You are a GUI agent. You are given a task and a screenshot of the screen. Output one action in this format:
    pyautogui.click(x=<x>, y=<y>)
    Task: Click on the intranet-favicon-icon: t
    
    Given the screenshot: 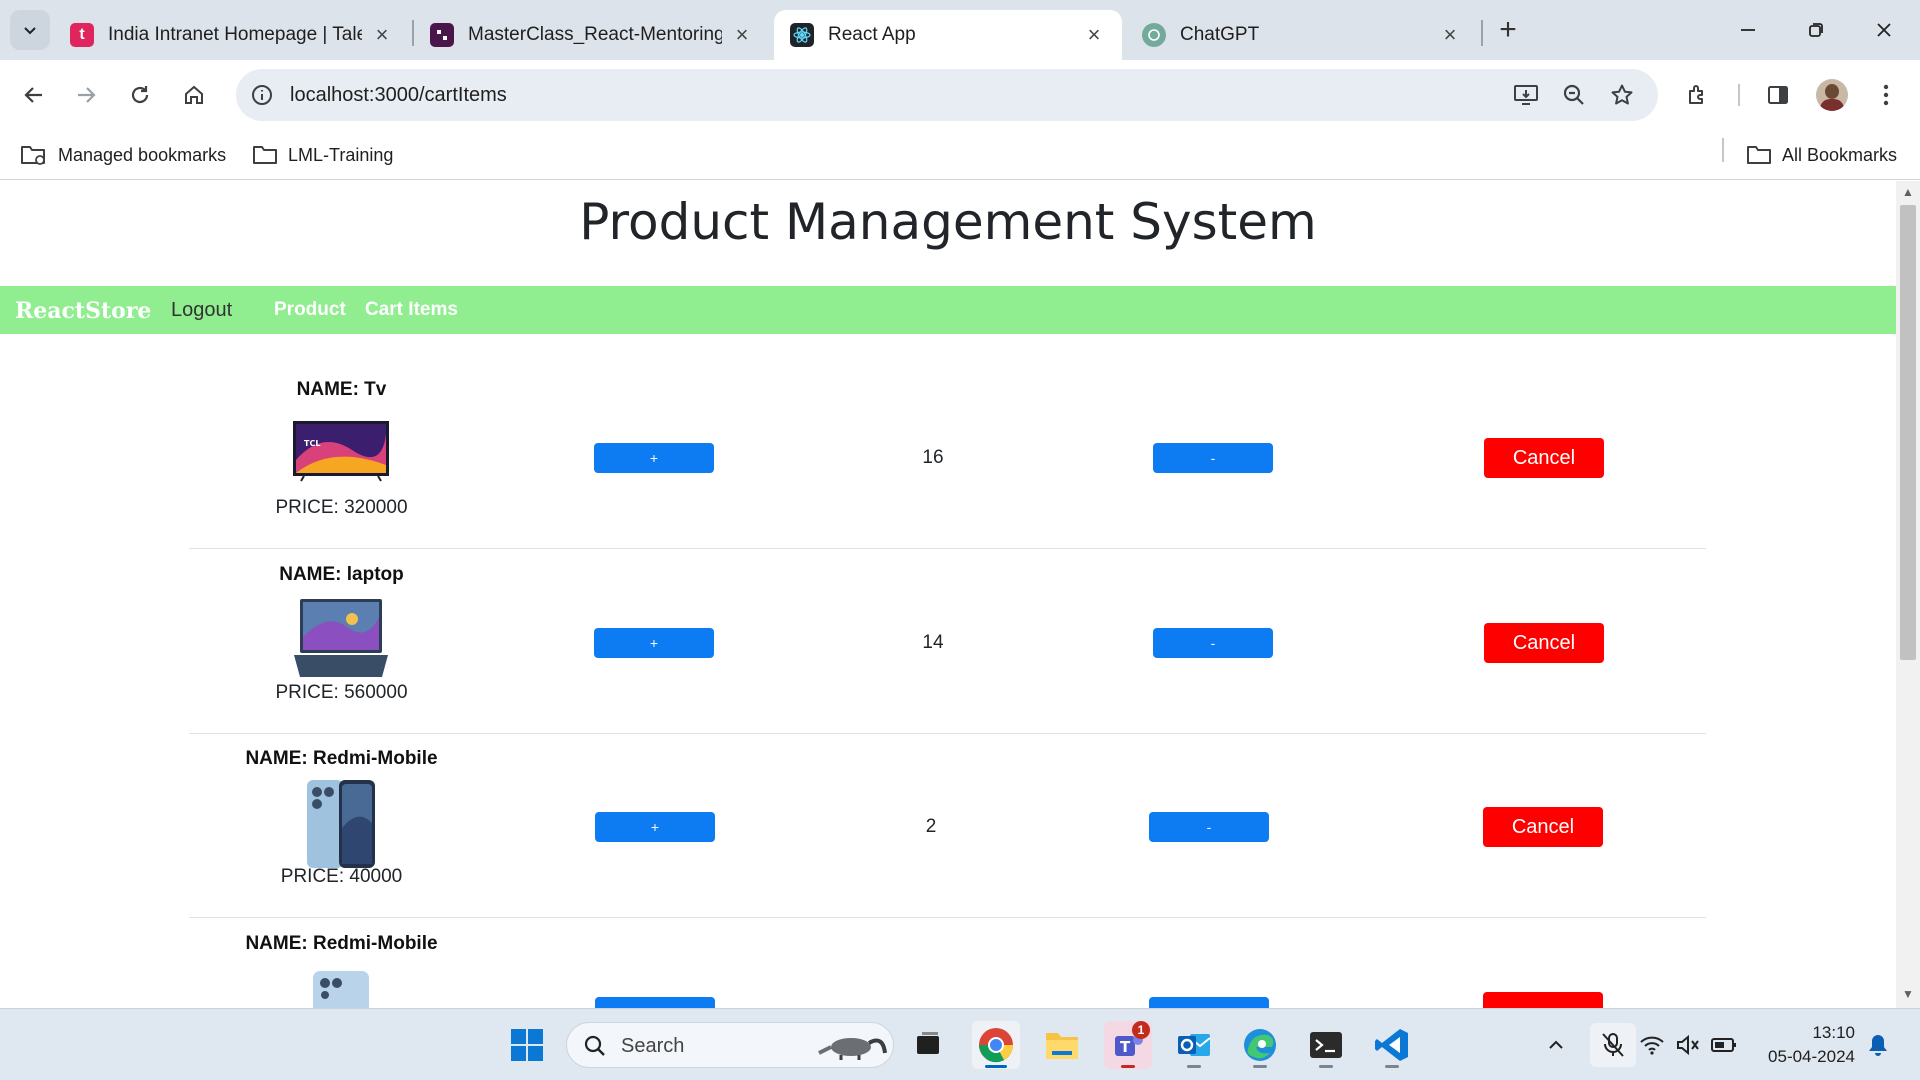 What is the action you would take?
    pyautogui.click(x=82, y=35)
    